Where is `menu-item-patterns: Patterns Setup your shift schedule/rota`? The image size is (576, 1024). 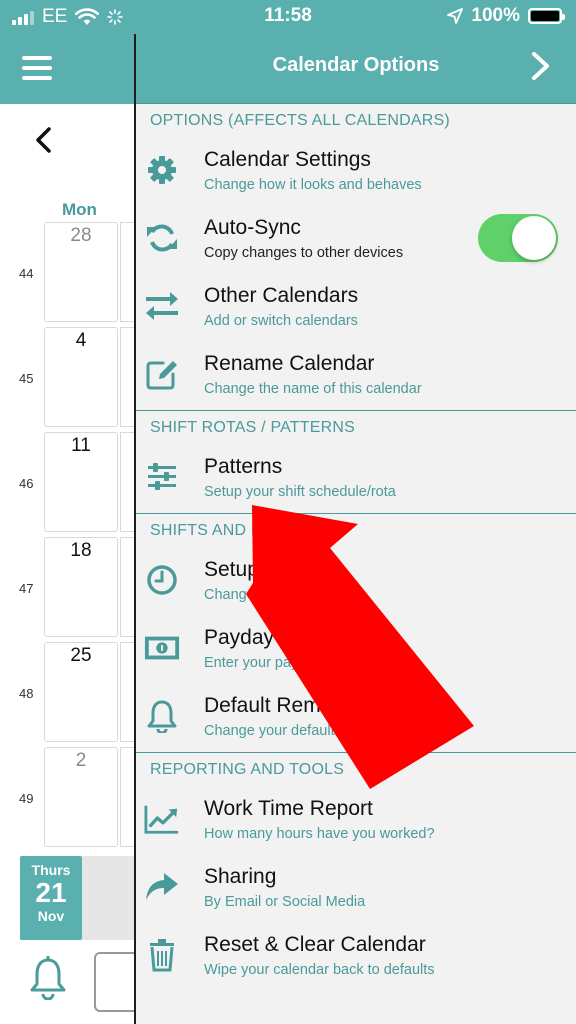 menu-item-patterns: Patterns Setup your shift schedule/rota is located at coordinates (356, 479).